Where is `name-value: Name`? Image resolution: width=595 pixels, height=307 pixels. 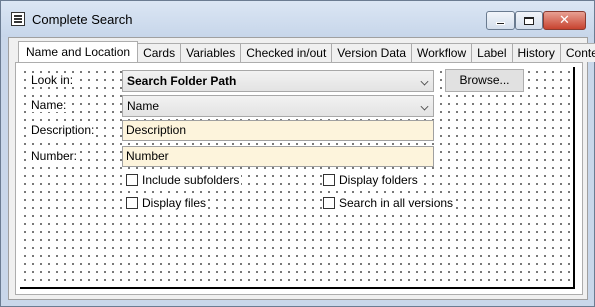 name-value: Name is located at coordinates (143, 106).